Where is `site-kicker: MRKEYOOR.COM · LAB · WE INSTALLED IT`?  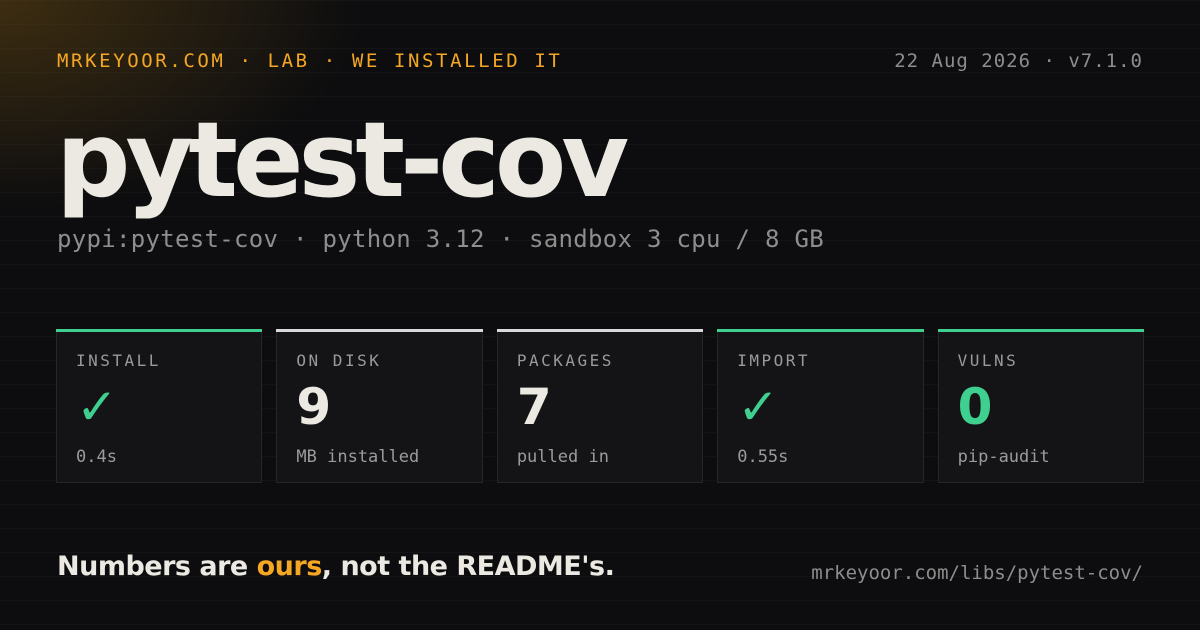 site-kicker: MRKEYOOR.COM · LAB · WE INSTALLED IT is located at coordinates (310, 61).